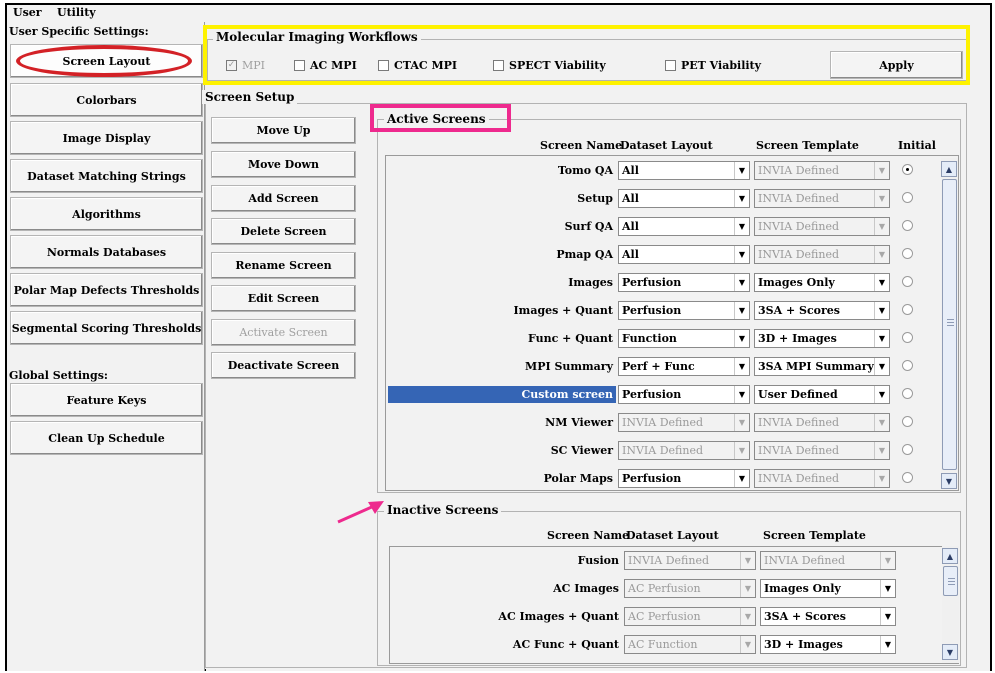  What do you see at coordinates (502, 338) in the screenshot?
I see `screen-name-cell: Func + Quant` at bounding box center [502, 338].